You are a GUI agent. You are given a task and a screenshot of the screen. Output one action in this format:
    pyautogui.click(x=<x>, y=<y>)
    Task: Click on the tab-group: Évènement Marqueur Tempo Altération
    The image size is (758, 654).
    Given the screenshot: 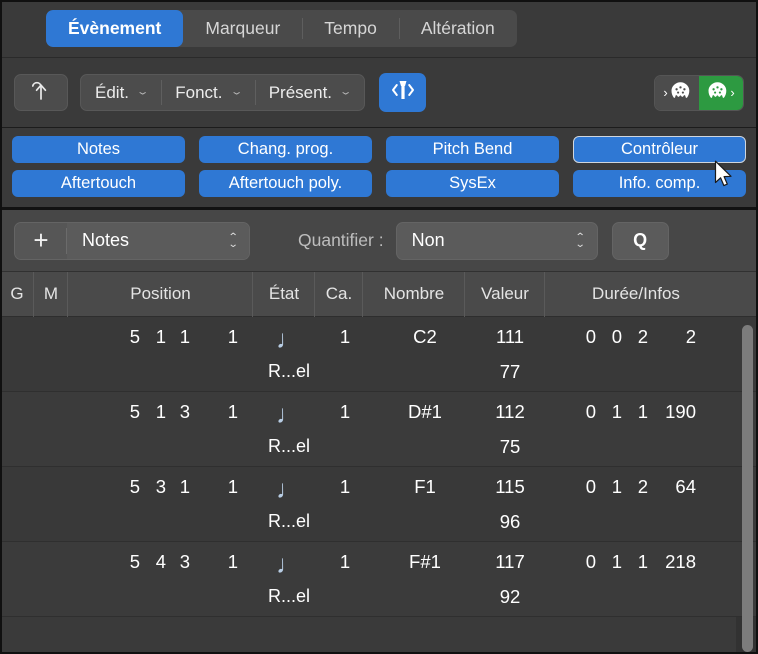 What is the action you would take?
    pyautogui.click(x=281, y=28)
    